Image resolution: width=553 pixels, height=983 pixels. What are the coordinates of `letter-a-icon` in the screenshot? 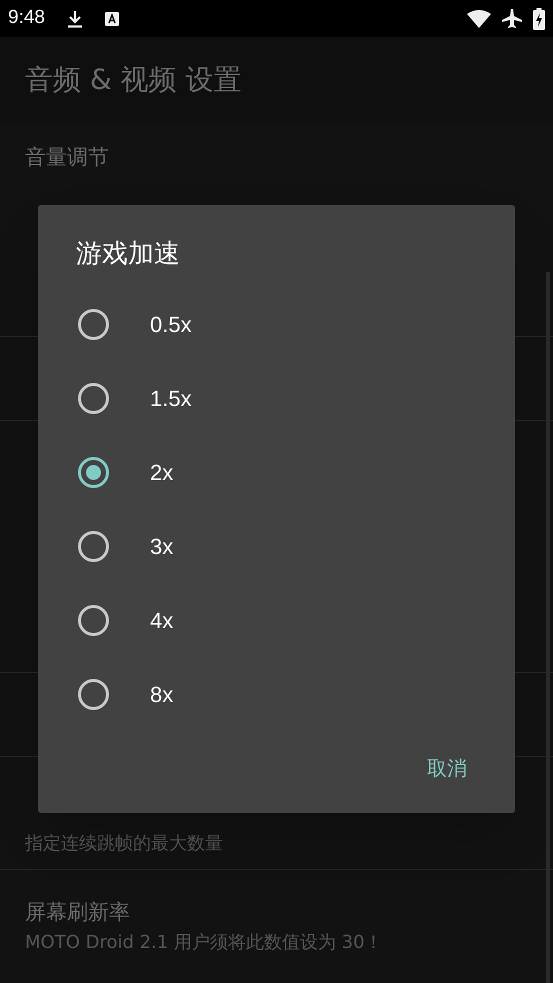 It's located at (111, 19).